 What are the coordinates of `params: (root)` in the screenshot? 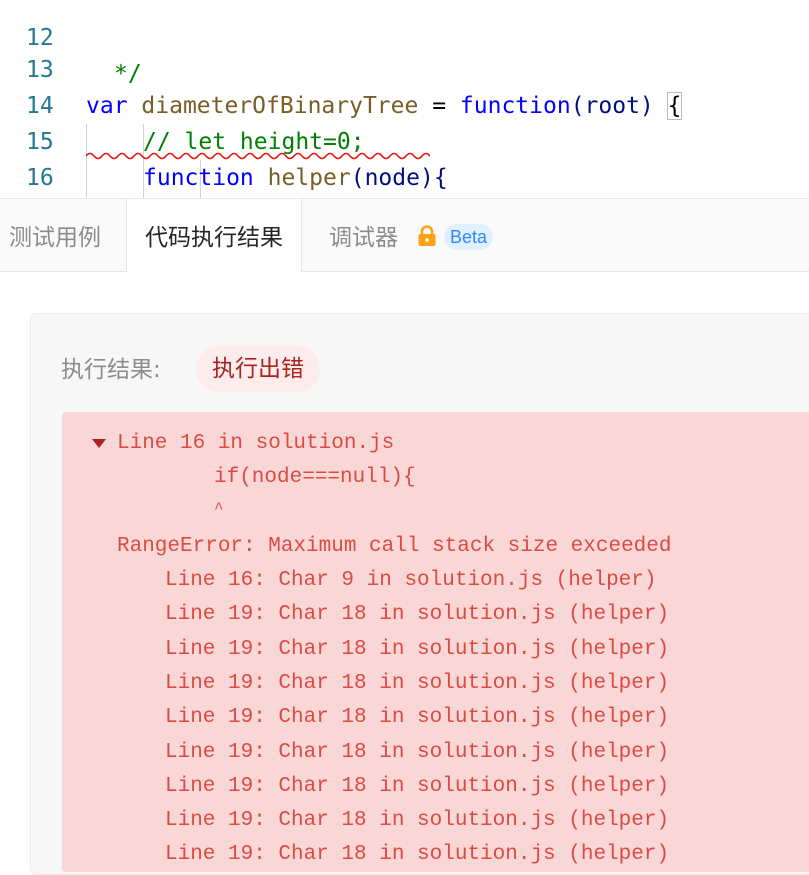 It's located at (619, 106).